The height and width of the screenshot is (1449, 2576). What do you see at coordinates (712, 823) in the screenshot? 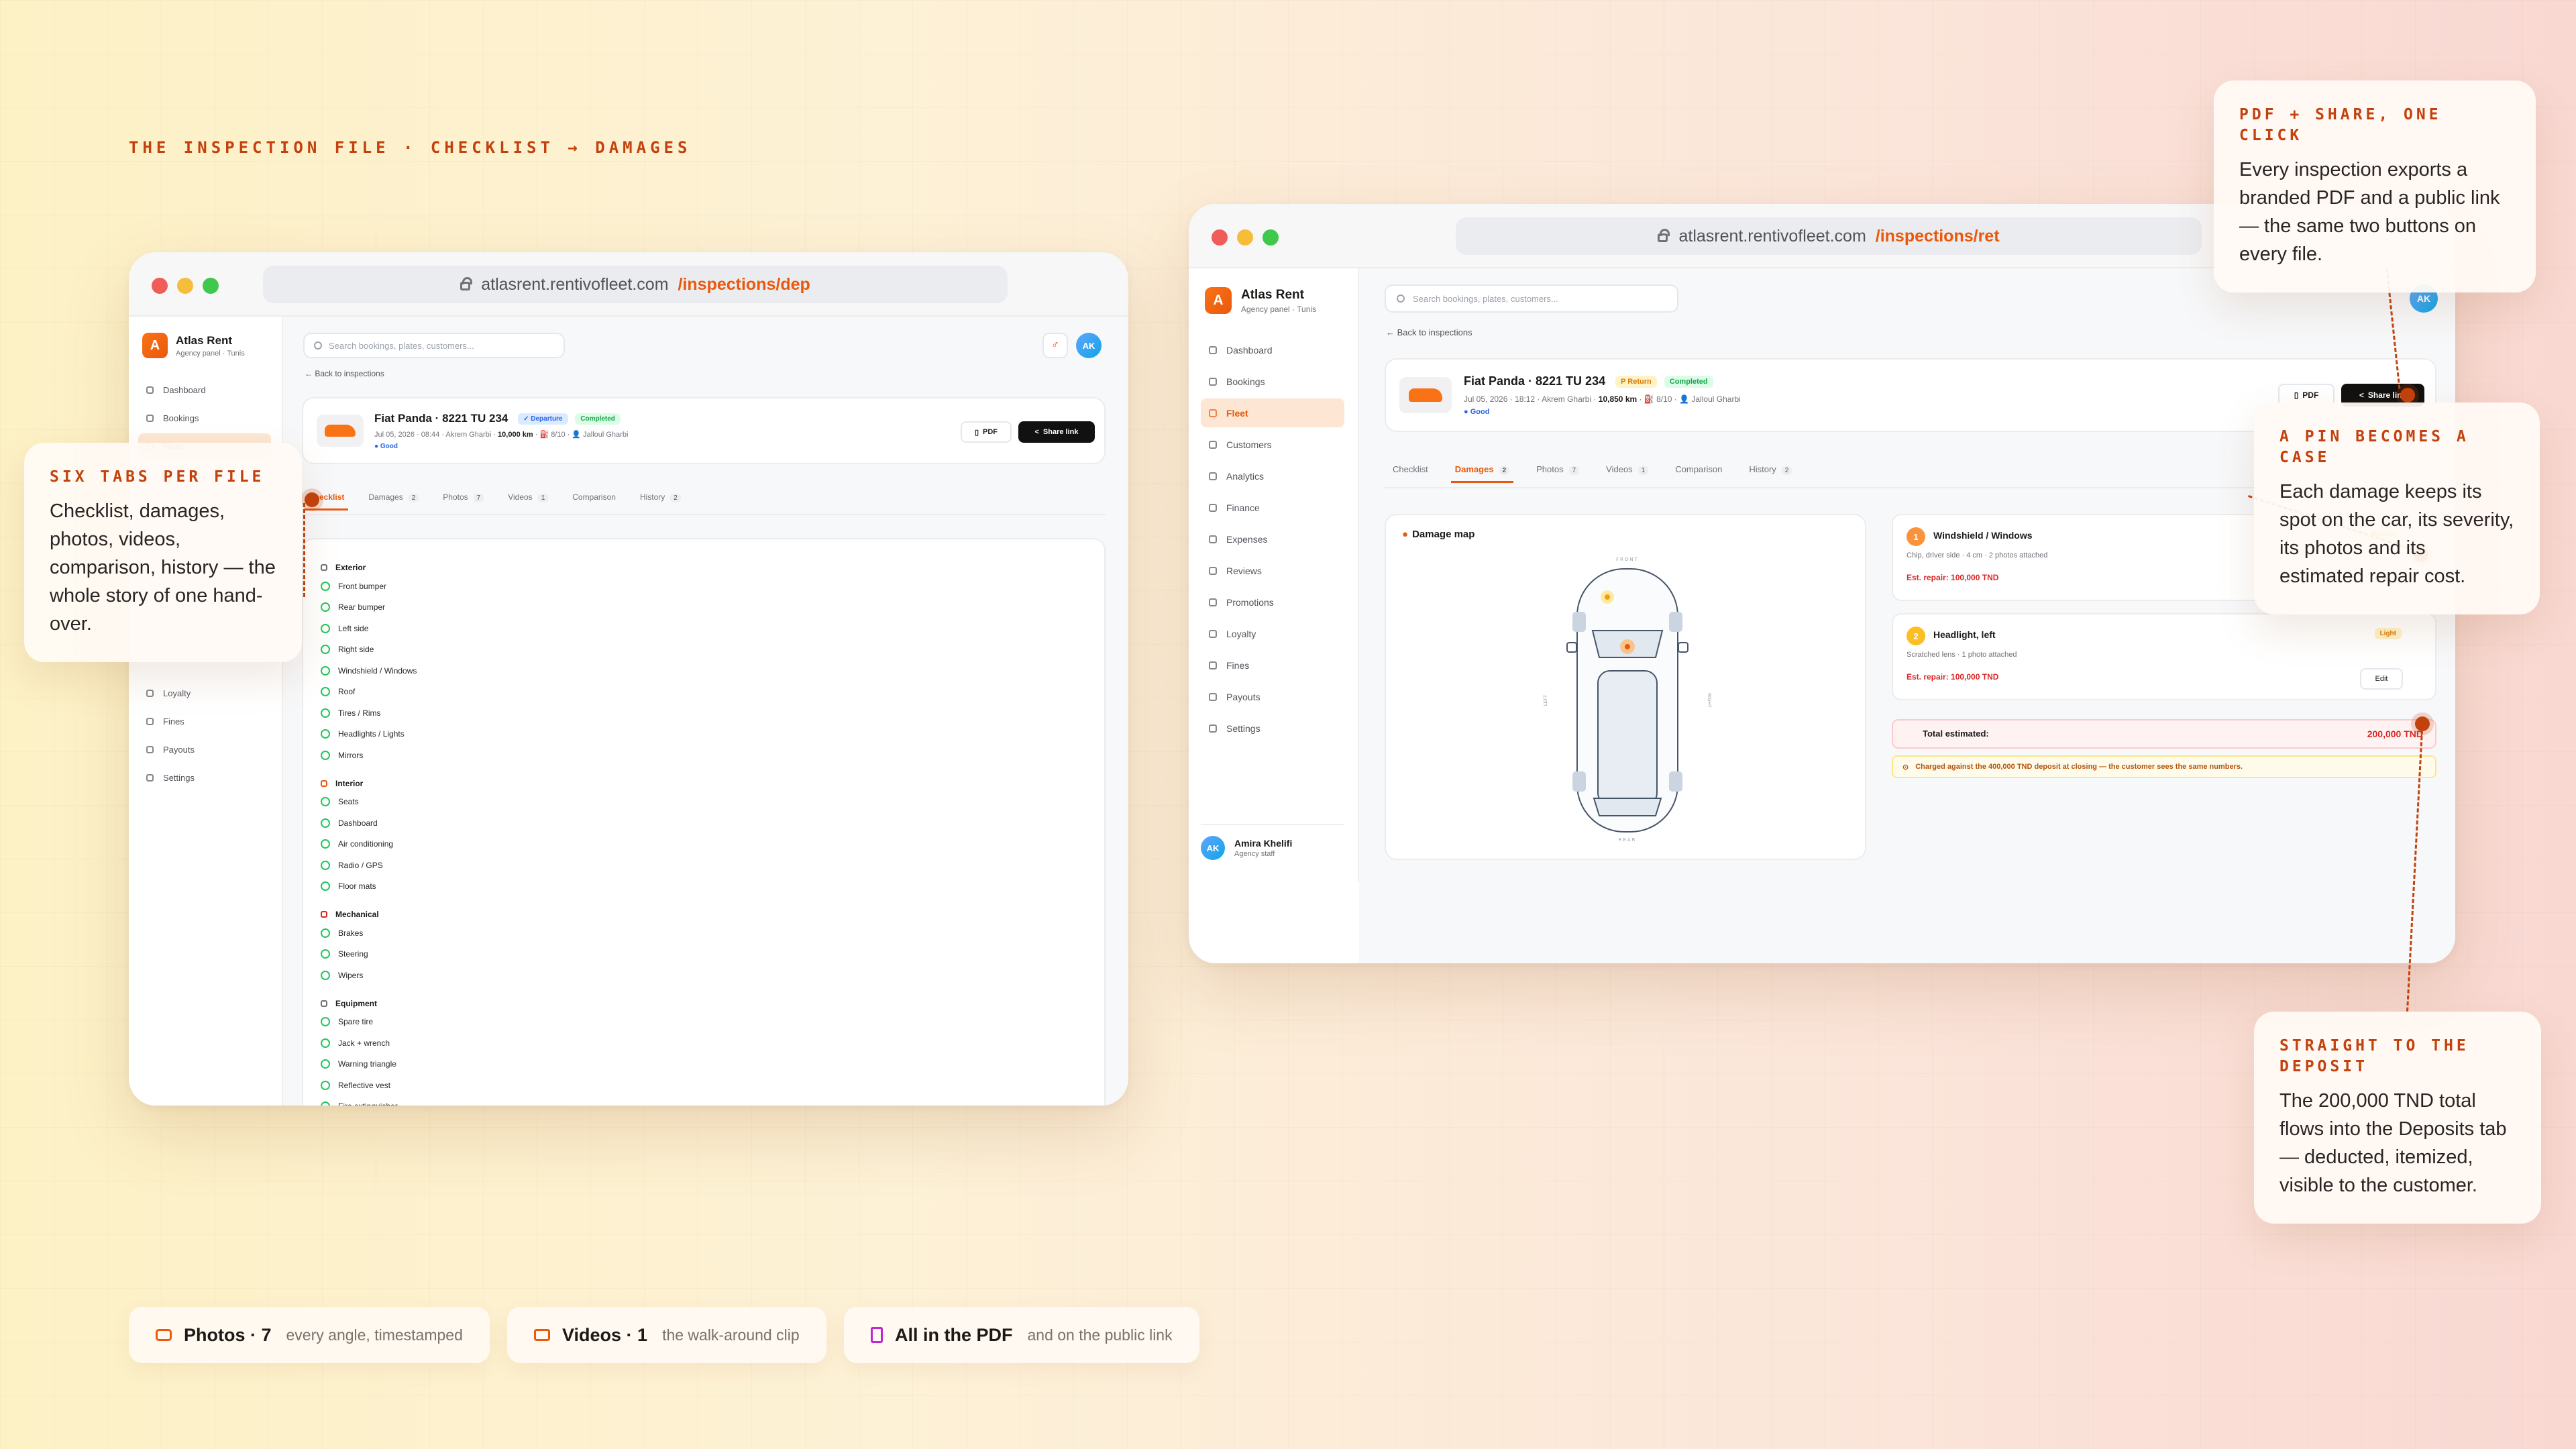
I see `checklist-item: Dashboard` at bounding box center [712, 823].